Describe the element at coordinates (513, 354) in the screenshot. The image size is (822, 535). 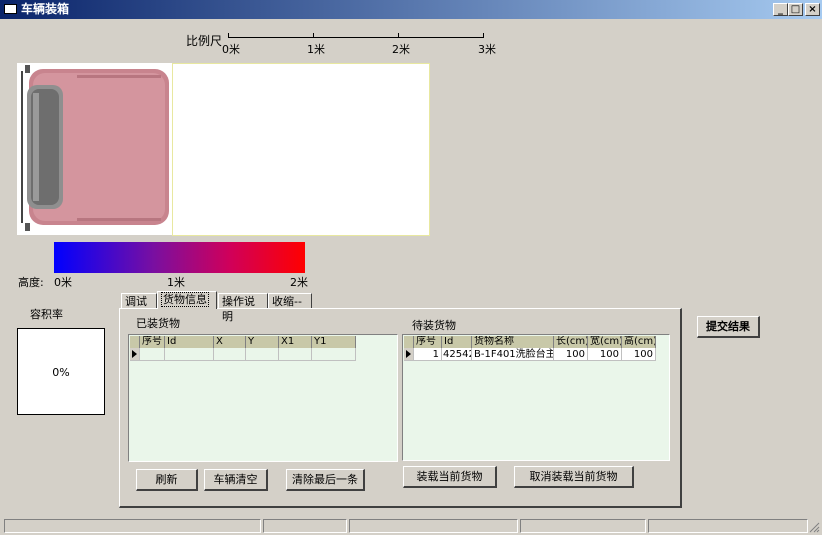
I see `table-cell-name: B-1F401洗脸台主体` at that location.